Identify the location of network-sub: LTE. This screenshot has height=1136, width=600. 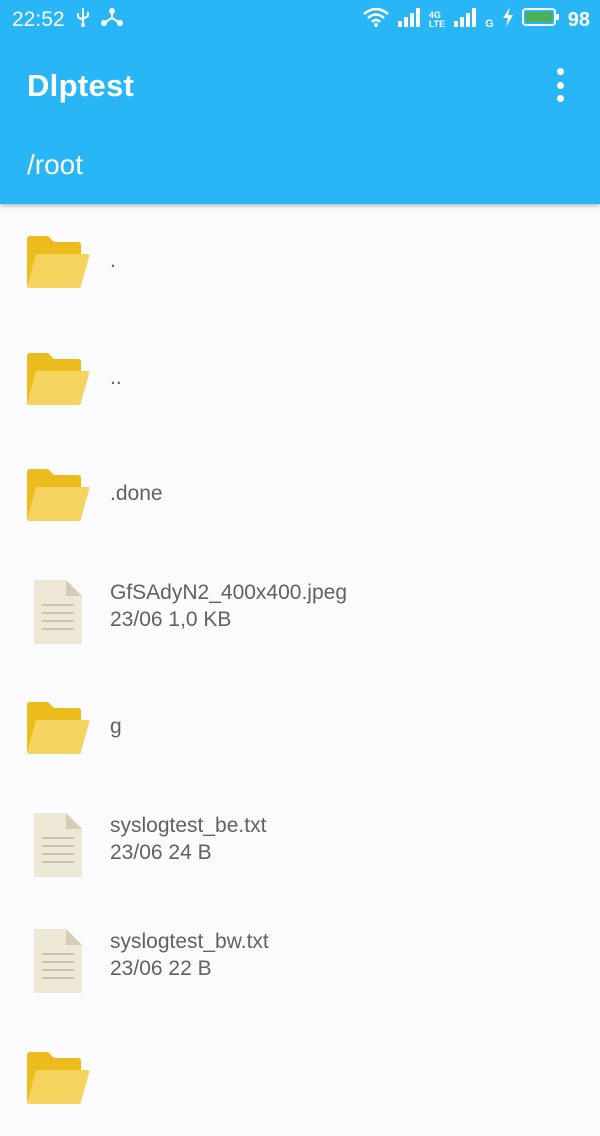
(437, 24).